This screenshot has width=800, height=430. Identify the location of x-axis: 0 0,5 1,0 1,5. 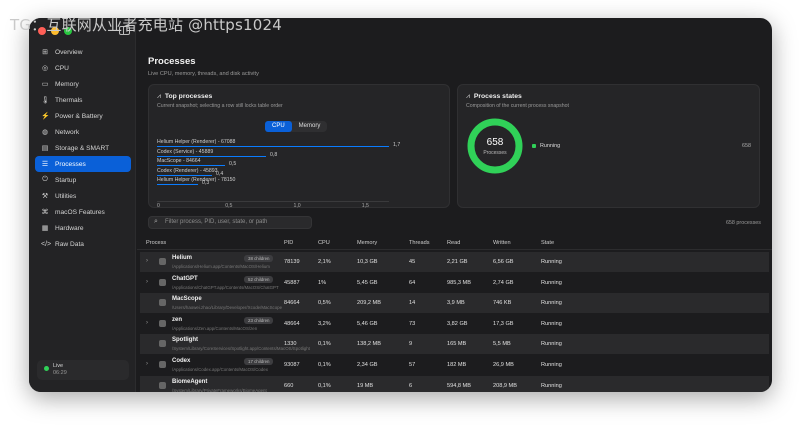
(300, 207).